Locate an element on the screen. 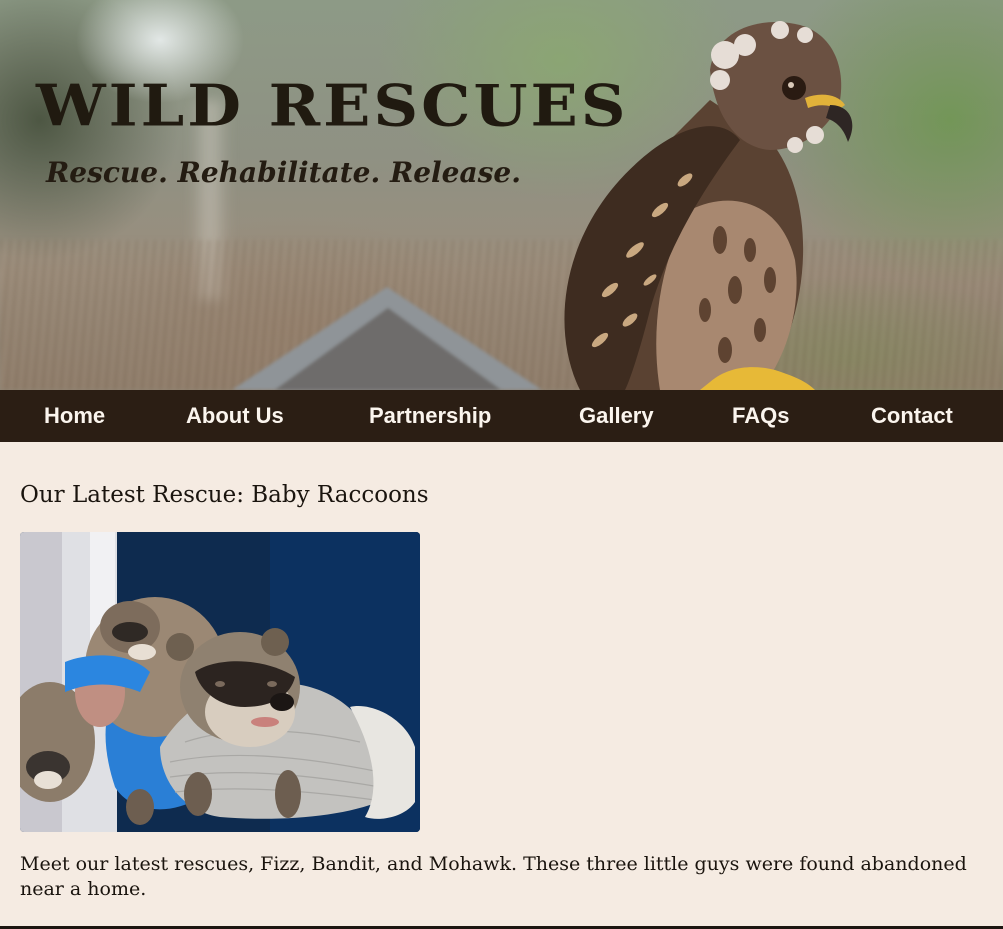 Image resolution: width=1003 pixels, height=929 pixels. raccoon-photo-illustration is located at coordinates (220, 682).